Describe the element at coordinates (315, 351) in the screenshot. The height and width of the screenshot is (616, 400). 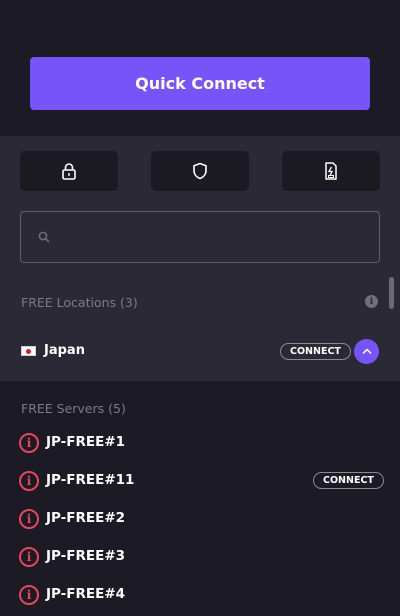
I see `location-connect-button: CONNECT` at that location.